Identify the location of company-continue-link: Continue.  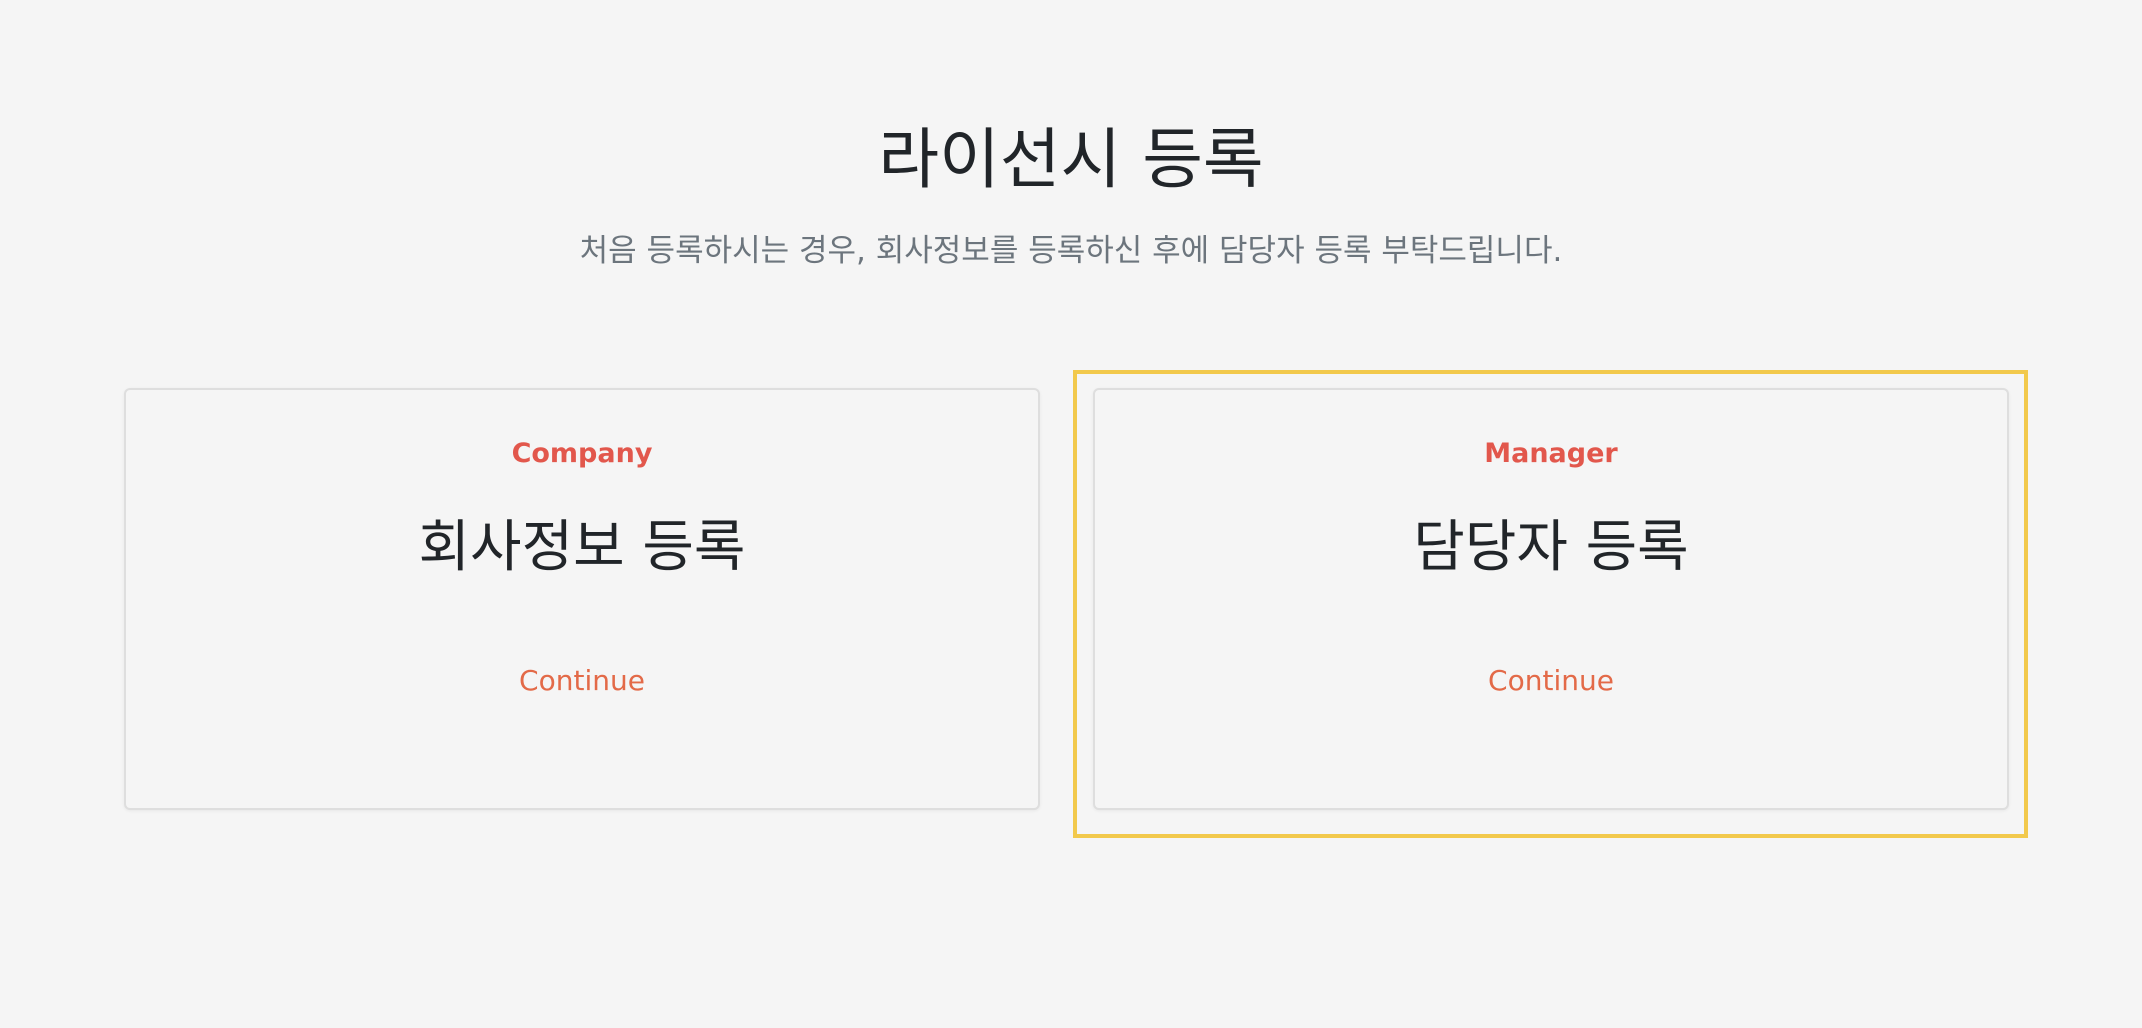
(582, 681).